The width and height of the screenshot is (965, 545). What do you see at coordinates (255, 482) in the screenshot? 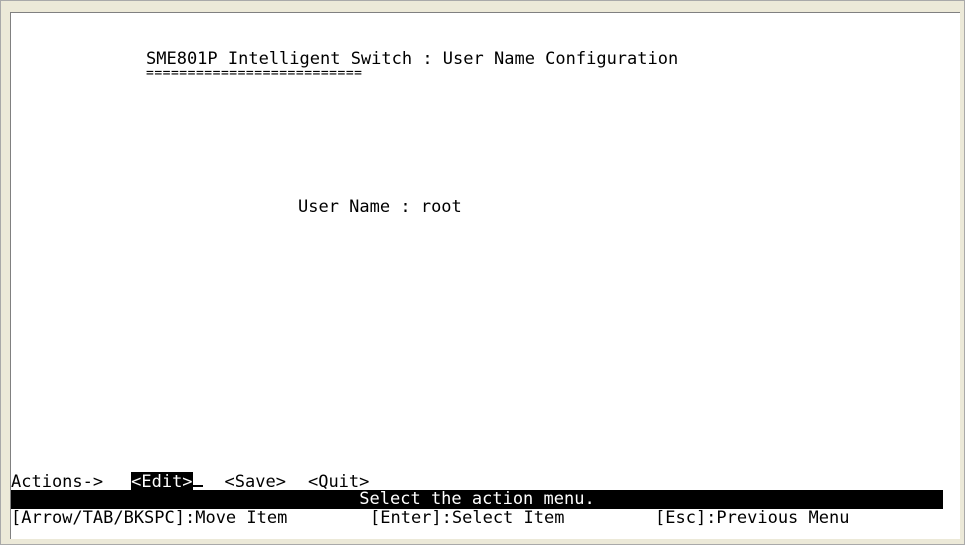
I see `save-action-button: <Save>` at bounding box center [255, 482].